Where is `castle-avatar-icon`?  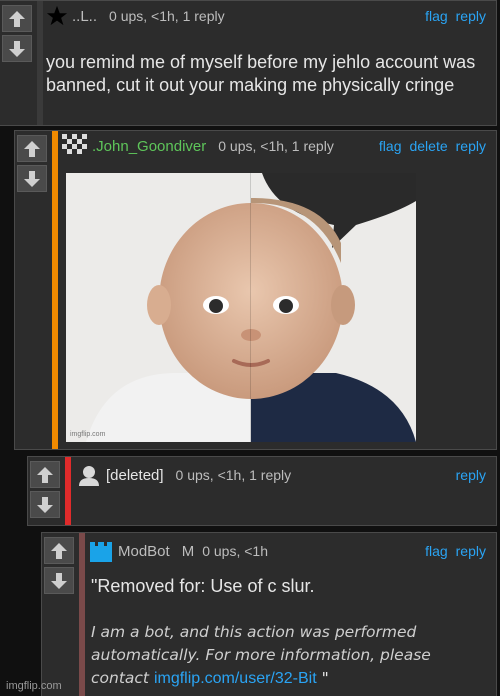
castle-avatar-icon is located at coordinates (101, 552).